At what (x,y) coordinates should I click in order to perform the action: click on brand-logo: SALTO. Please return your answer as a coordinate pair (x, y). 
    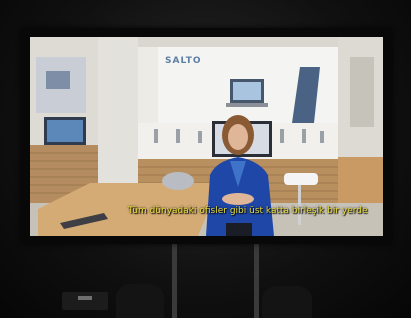
    Looking at the image, I should click on (183, 61).